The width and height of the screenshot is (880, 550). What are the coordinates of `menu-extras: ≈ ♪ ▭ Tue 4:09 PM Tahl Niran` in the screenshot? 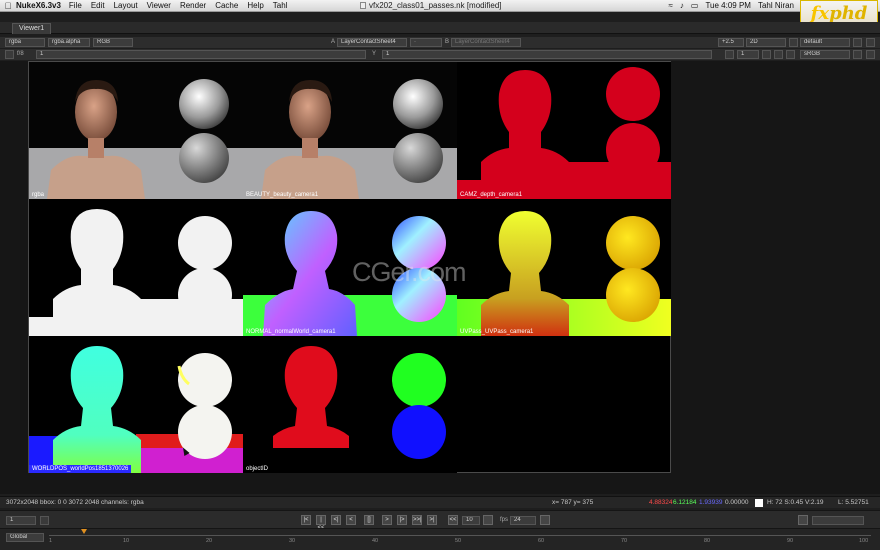 It's located at (731, 5).